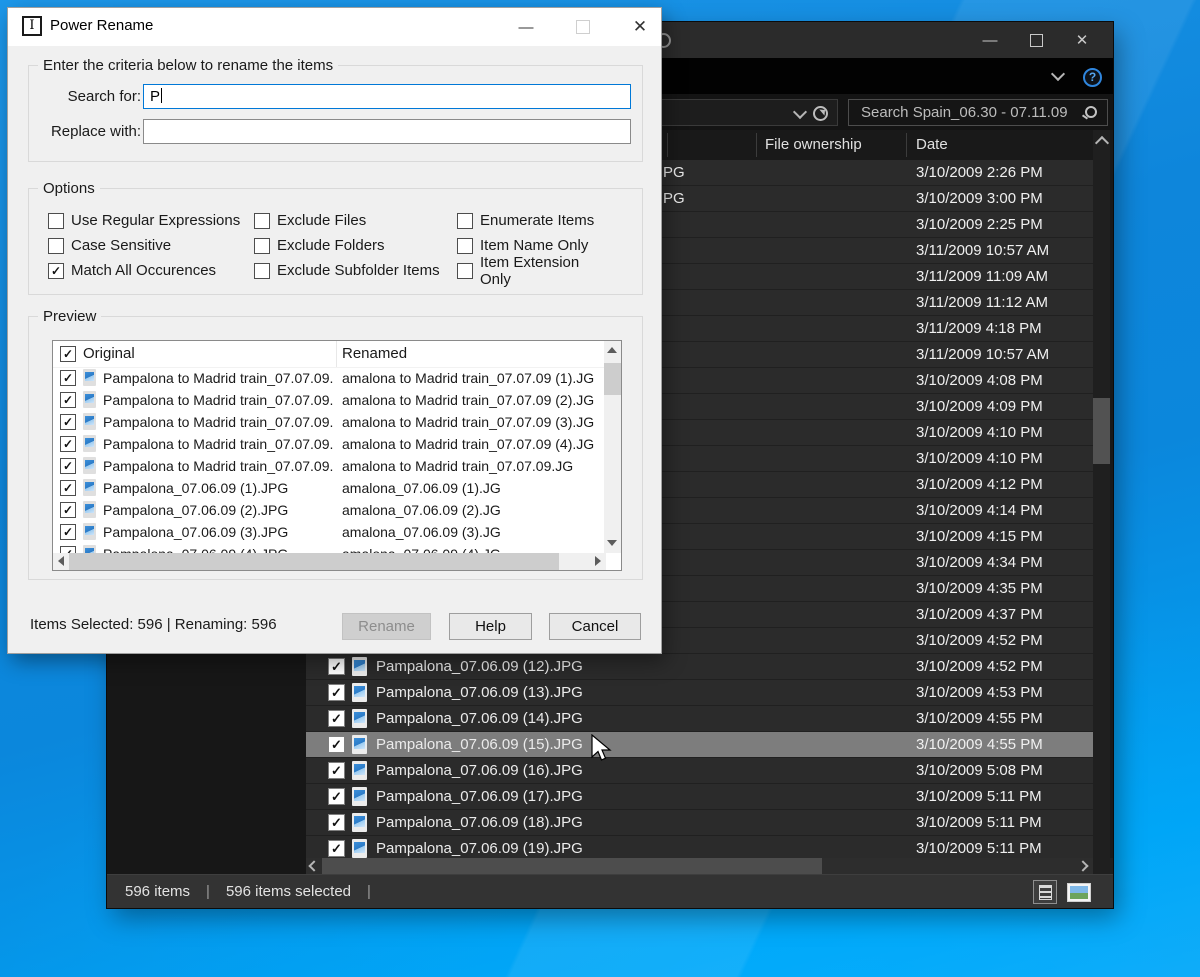 This screenshot has height=977, width=1200. What do you see at coordinates (800, 112) in the screenshot?
I see `address-dropdown-chevron-icon` at bounding box center [800, 112].